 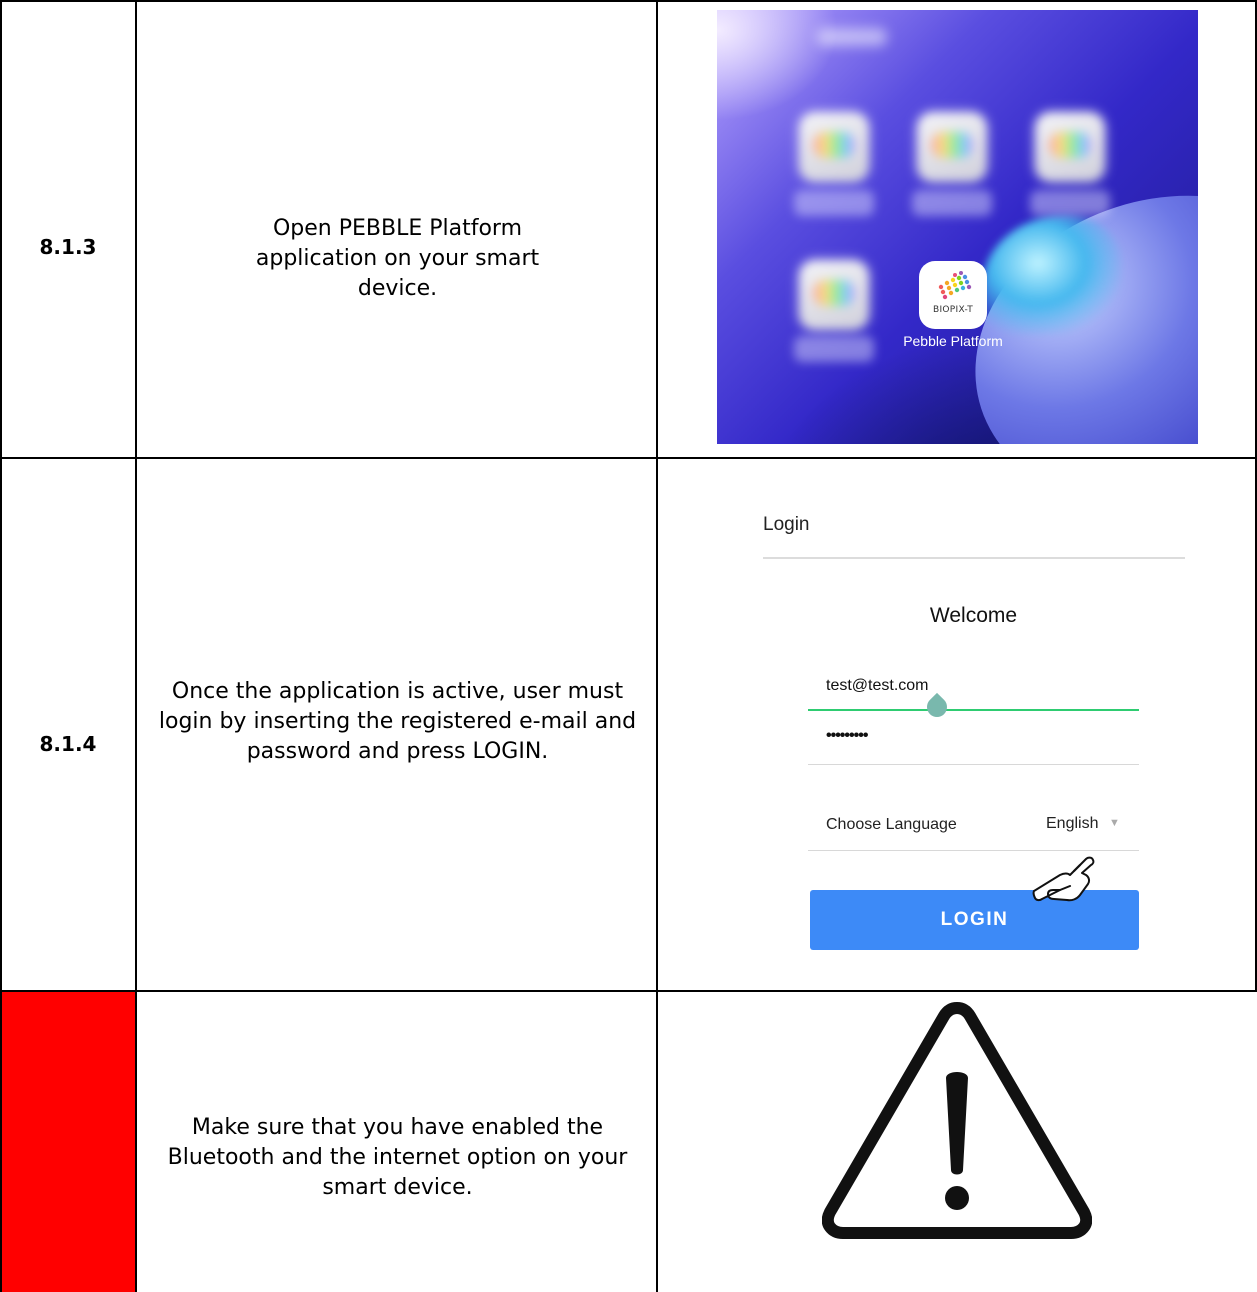 What do you see at coordinates (628, 1) in the screenshot?
I see `table-border-top` at bounding box center [628, 1].